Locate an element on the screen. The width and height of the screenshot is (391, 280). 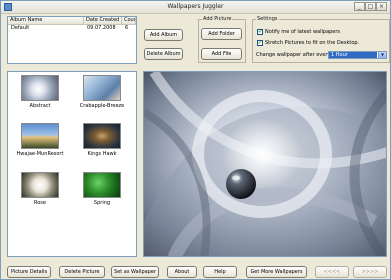
delete-picture-button: Delete Picture is located at coordinates (82, 272).